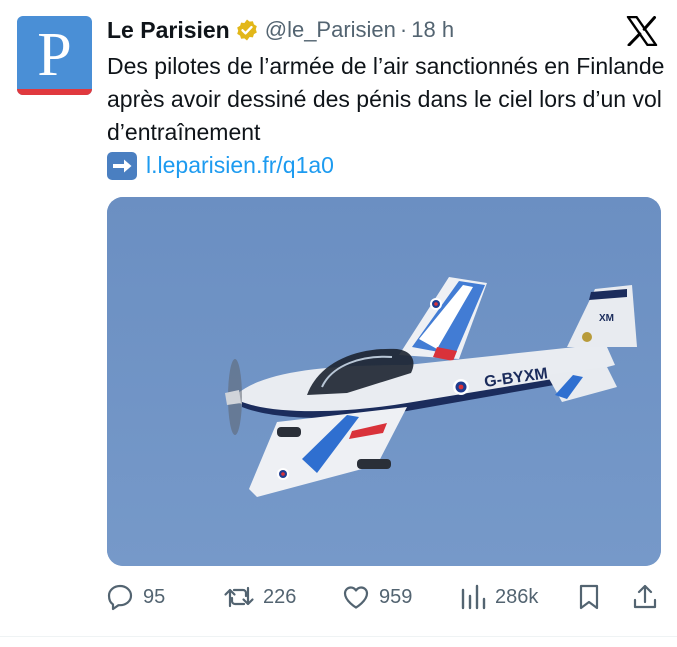 The image size is (677, 647). Describe the element at coordinates (517, 596) in the screenshot. I see `views-count: 286k` at that location.